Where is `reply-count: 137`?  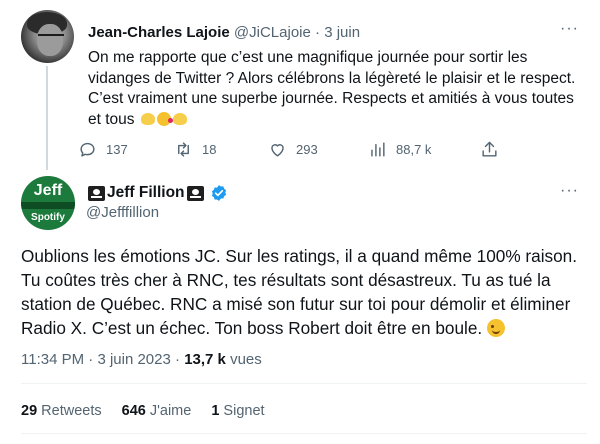
reply-count: 137 is located at coordinates (117, 149).